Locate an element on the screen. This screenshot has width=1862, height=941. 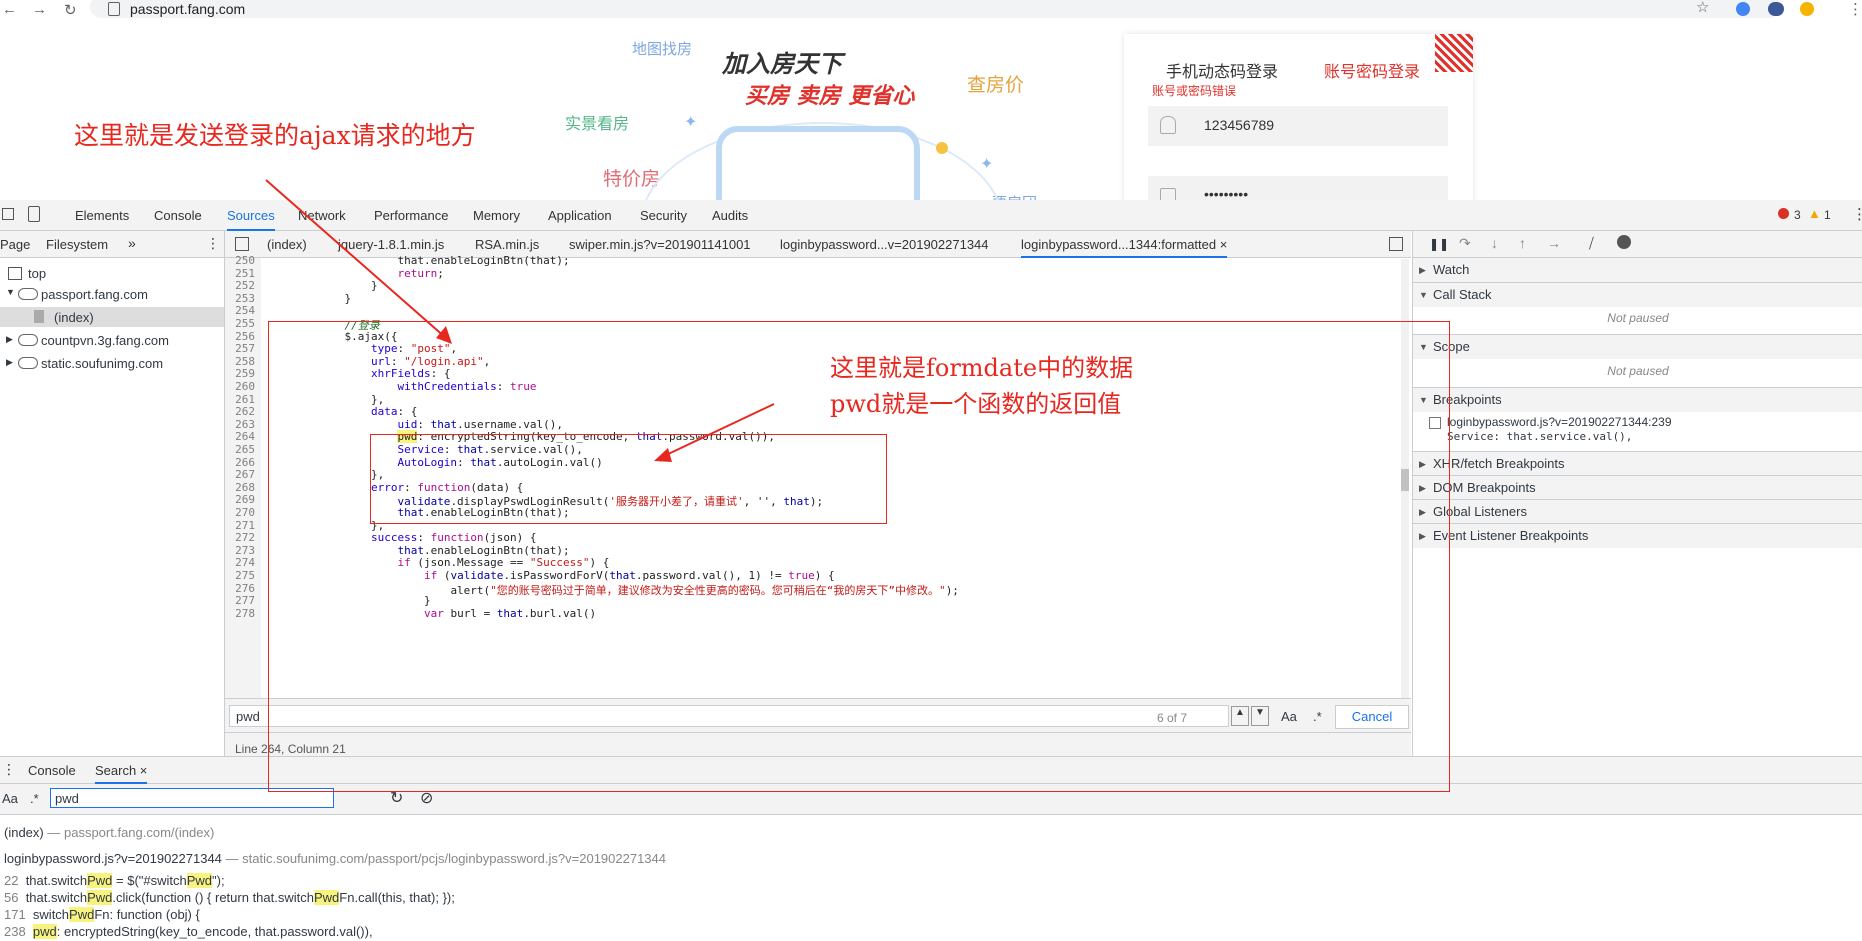
annotation-arrows is located at coordinates (520, 320).